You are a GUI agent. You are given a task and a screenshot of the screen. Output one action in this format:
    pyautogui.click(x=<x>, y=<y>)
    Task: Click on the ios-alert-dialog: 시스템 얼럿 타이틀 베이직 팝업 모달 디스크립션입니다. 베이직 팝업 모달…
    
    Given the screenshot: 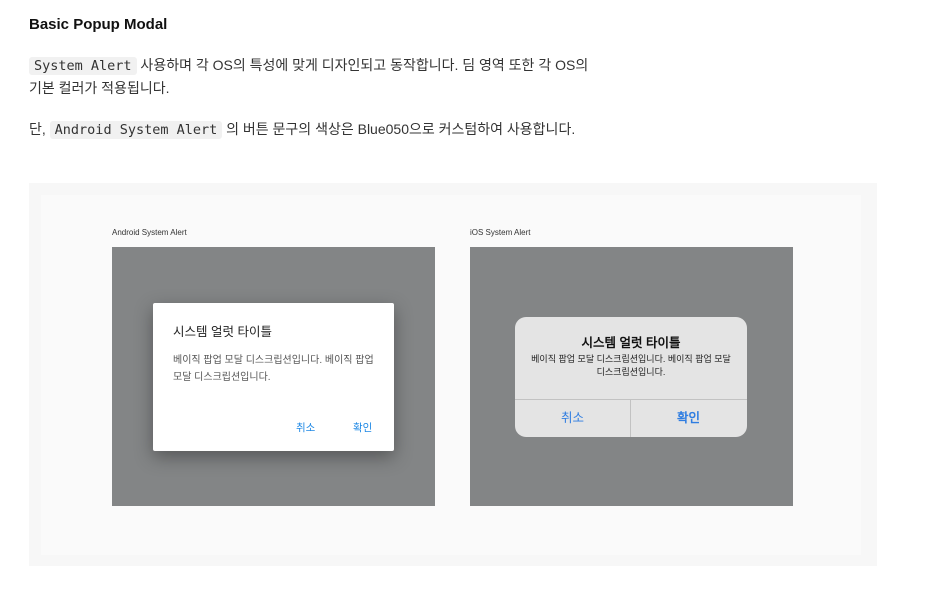 What is the action you would take?
    pyautogui.click(x=631, y=377)
    